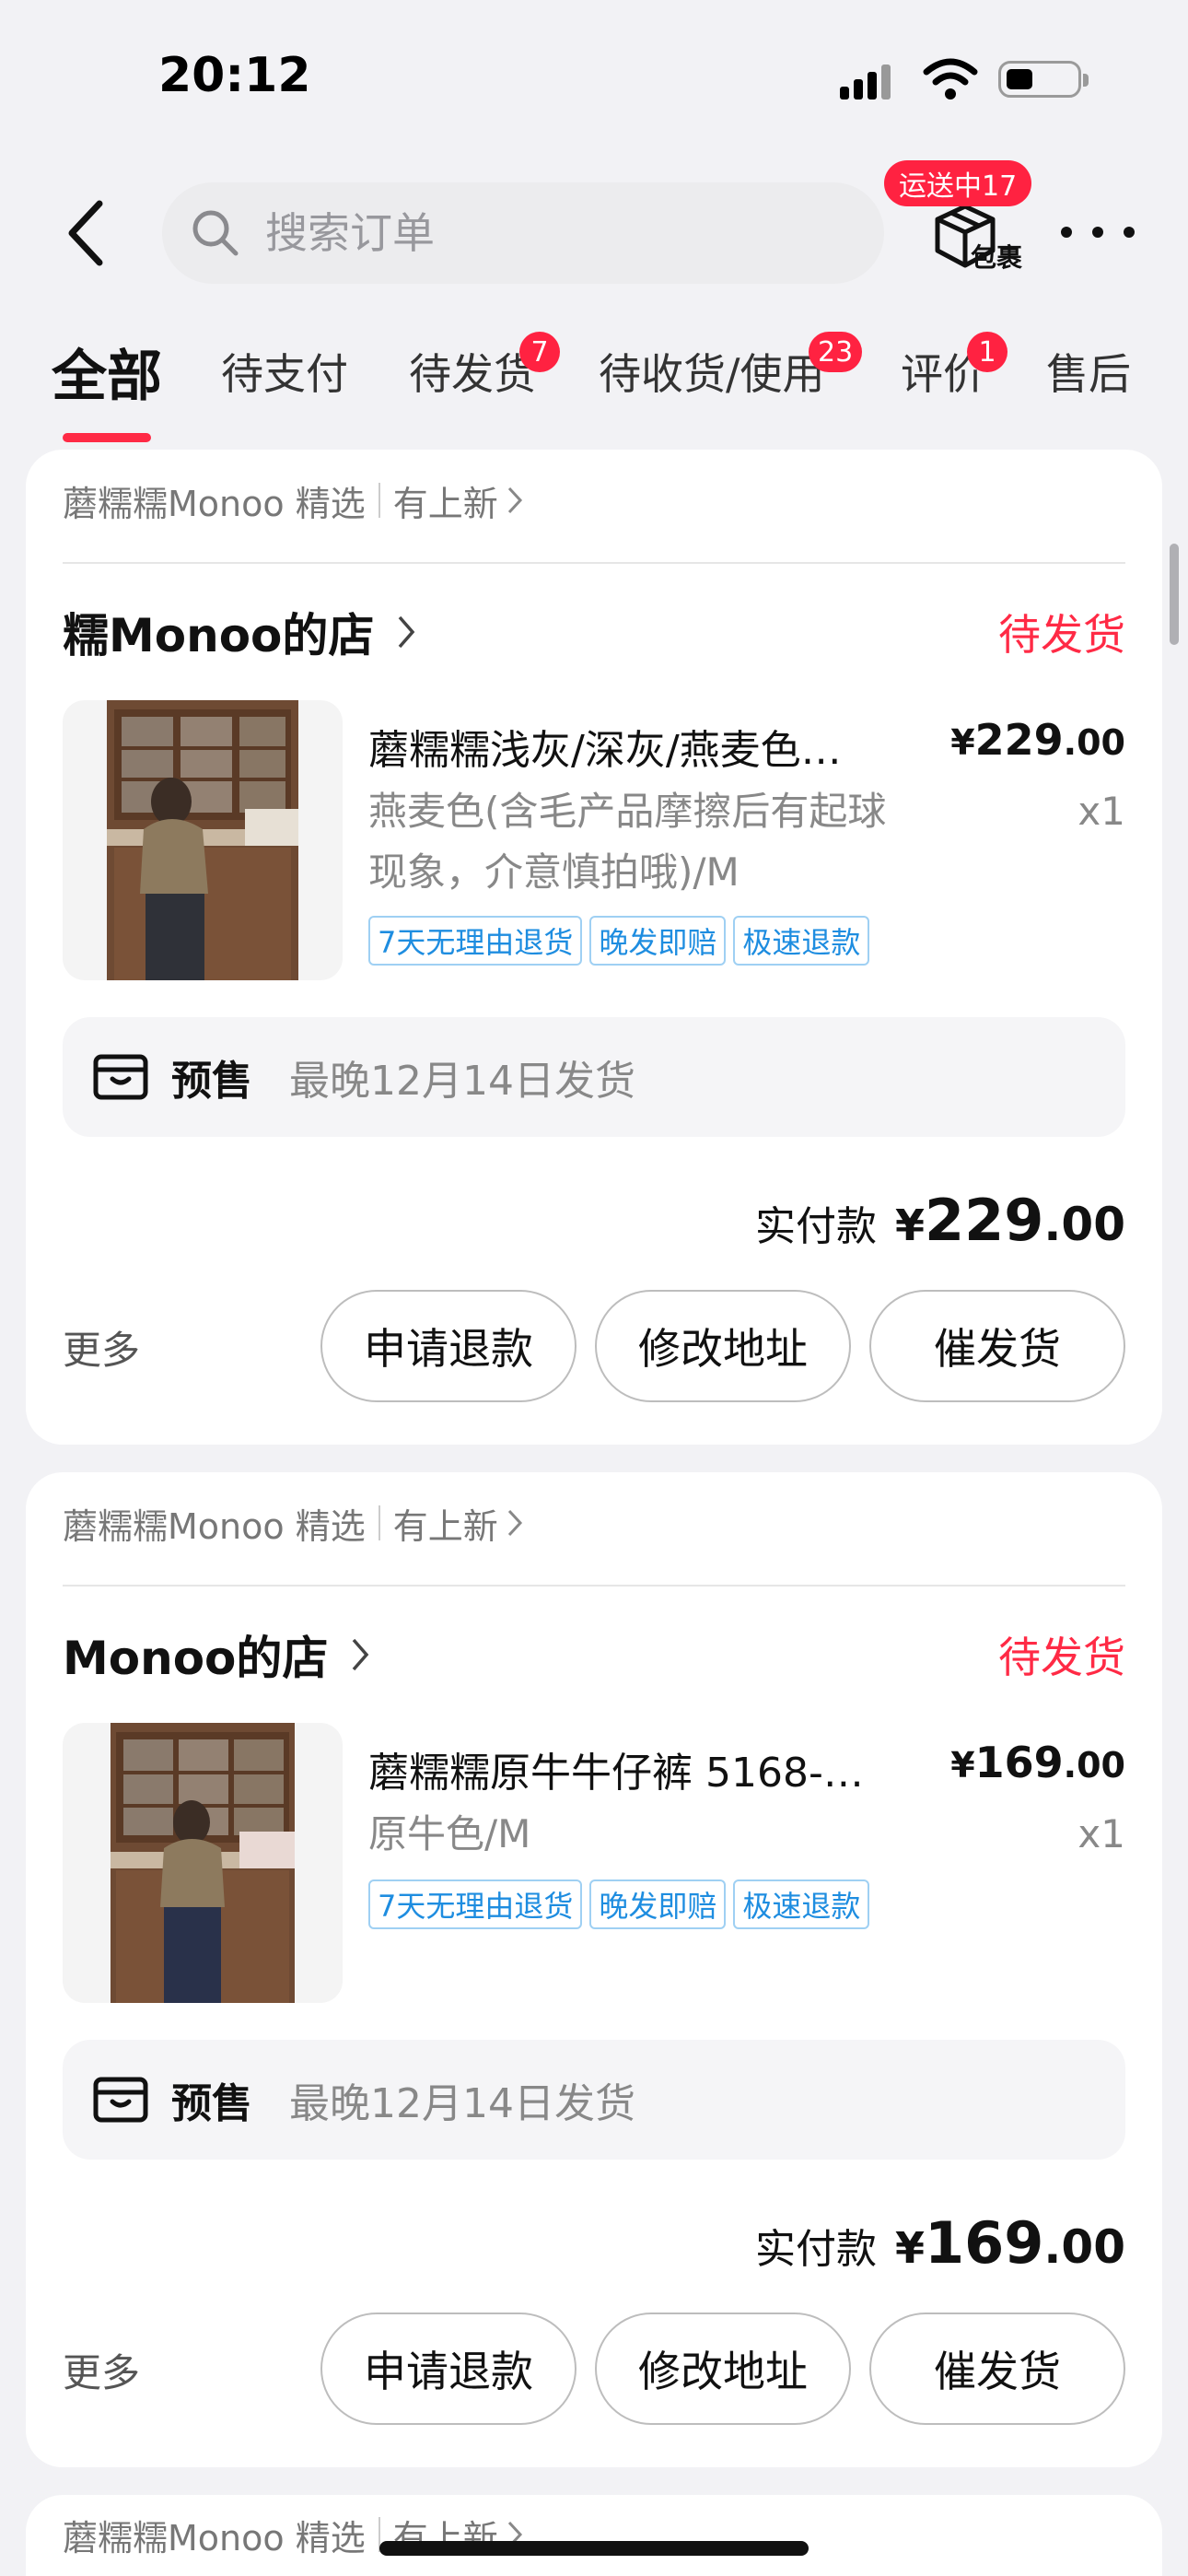 This screenshot has height=2576, width=1188. Describe the element at coordinates (219, 635) in the screenshot. I see `shop-name: 糯Monoo的店` at that location.